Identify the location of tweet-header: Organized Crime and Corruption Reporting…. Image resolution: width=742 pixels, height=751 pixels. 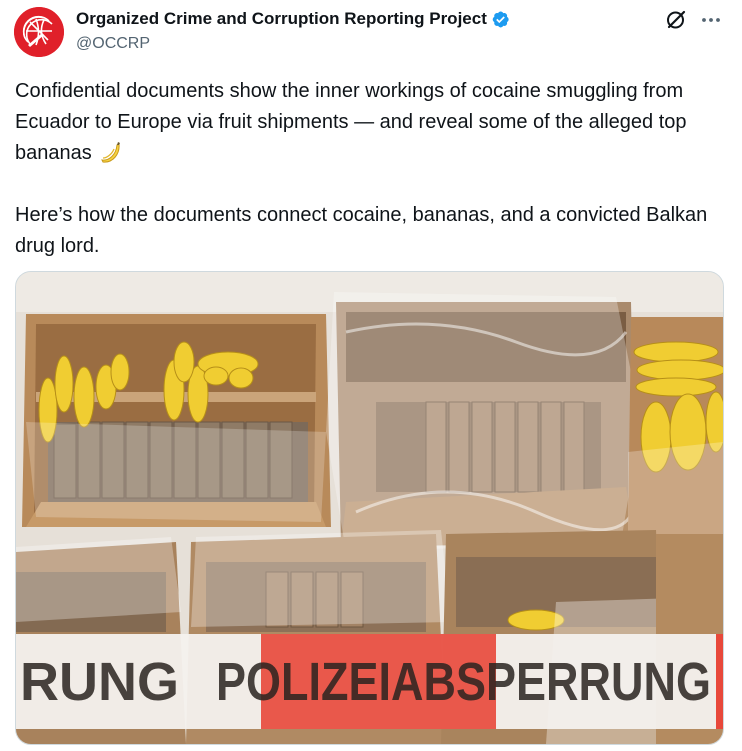
(371, 32).